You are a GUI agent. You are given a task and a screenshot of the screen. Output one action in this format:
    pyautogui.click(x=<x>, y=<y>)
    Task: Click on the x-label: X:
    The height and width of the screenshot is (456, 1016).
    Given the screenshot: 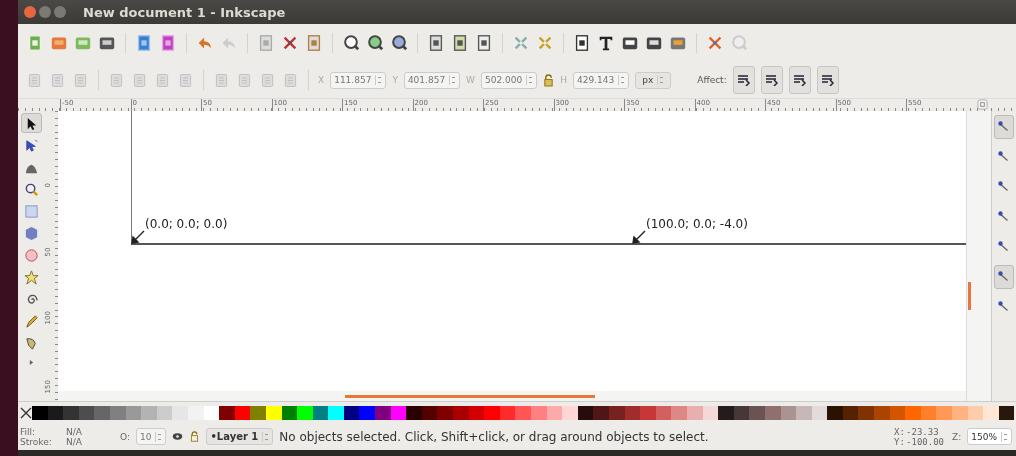 What is the action you would take?
    pyautogui.click(x=900, y=431)
    